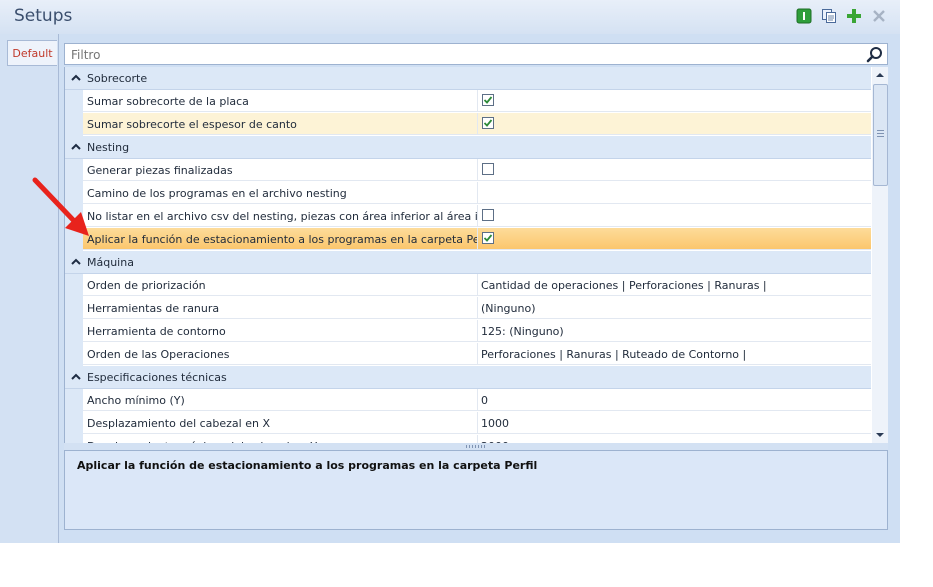 The width and height of the screenshot is (933, 587). What do you see at coordinates (674, 308) in the screenshot?
I see `property-value: (Ninguno)` at bounding box center [674, 308].